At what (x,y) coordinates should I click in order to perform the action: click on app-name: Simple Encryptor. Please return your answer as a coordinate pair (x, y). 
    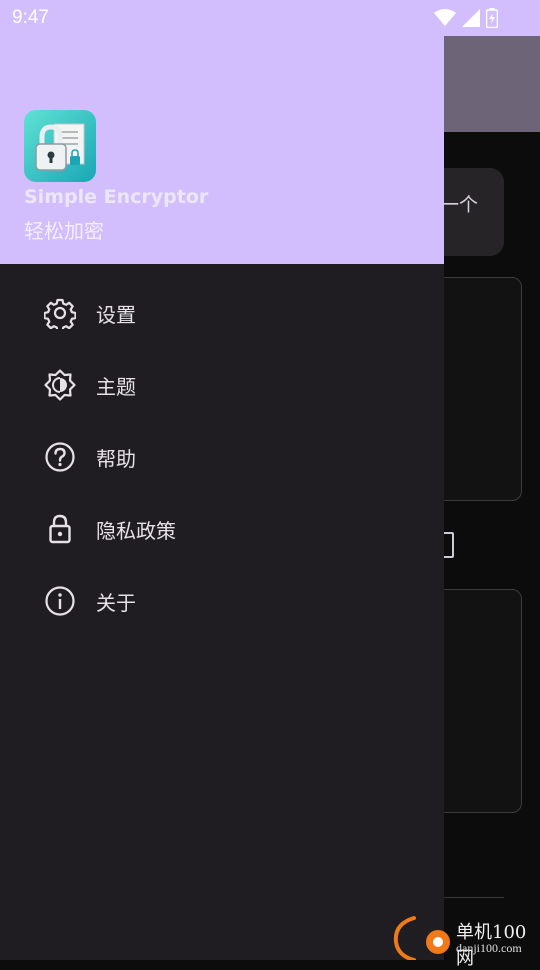
    Looking at the image, I should click on (116, 197).